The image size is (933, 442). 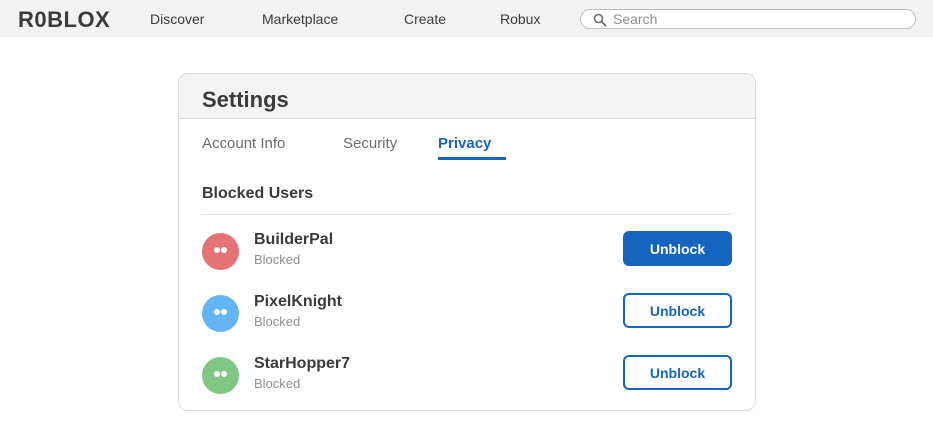 What do you see at coordinates (467, 251) in the screenshot?
I see `blocked-user-row: BuilderPal Blocked Unblock` at bounding box center [467, 251].